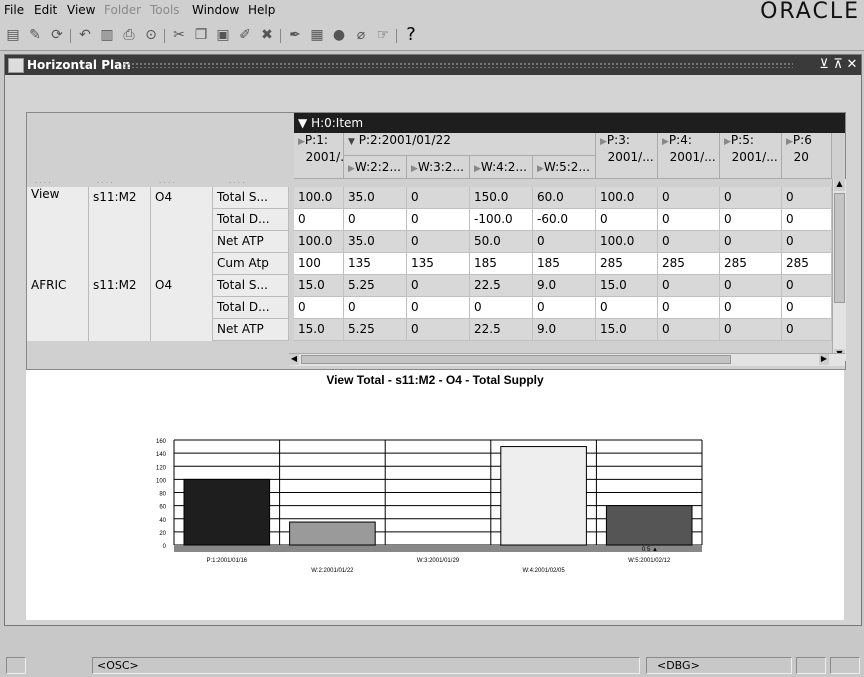  What do you see at coordinates (375, 242) in the screenshot?
I see `data-cell: 35.0` at bounding box center [375, 242].